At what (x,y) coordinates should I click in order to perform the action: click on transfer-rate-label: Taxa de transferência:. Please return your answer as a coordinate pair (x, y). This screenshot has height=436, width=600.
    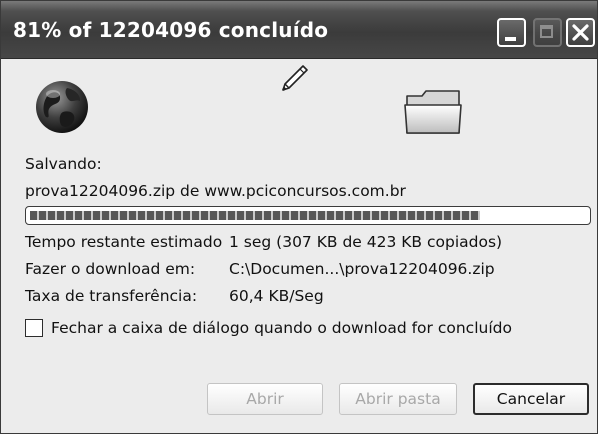
    Looking at the image, I should click on (111, 296).